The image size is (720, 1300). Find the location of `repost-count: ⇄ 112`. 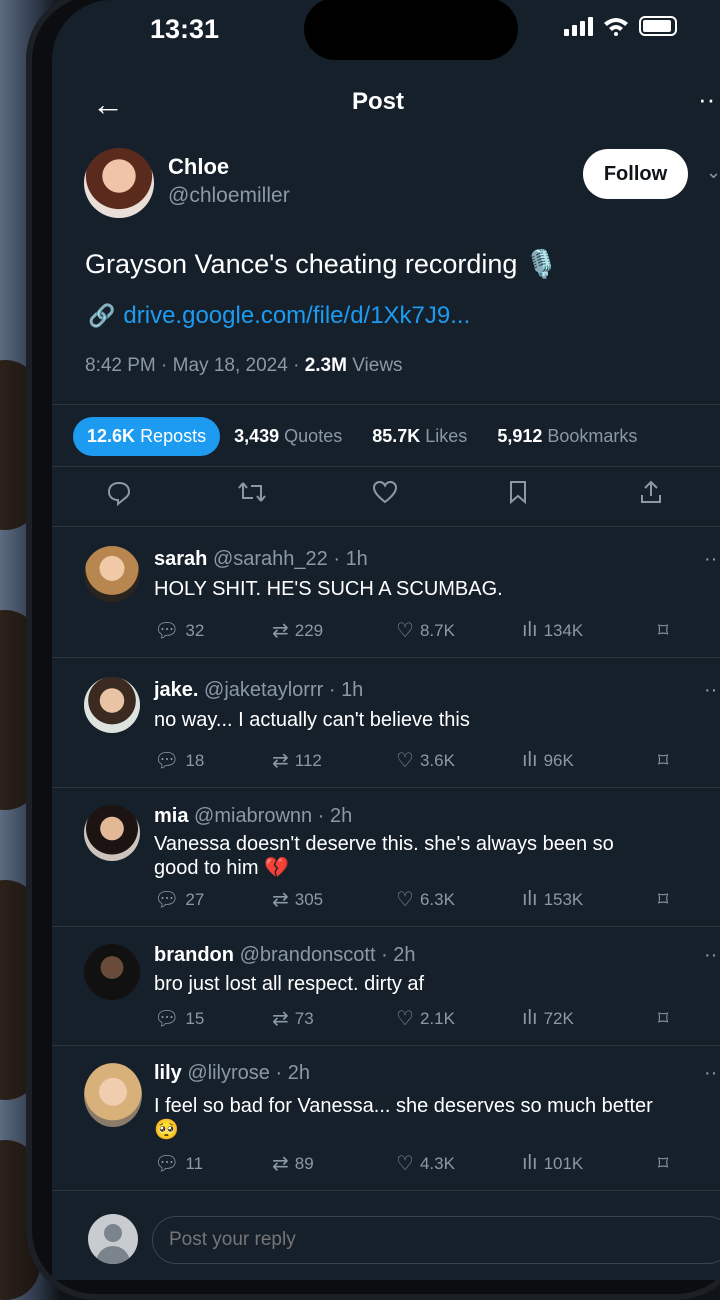

repost-count: ⇄ 112 is located at coordinates (334, 760).